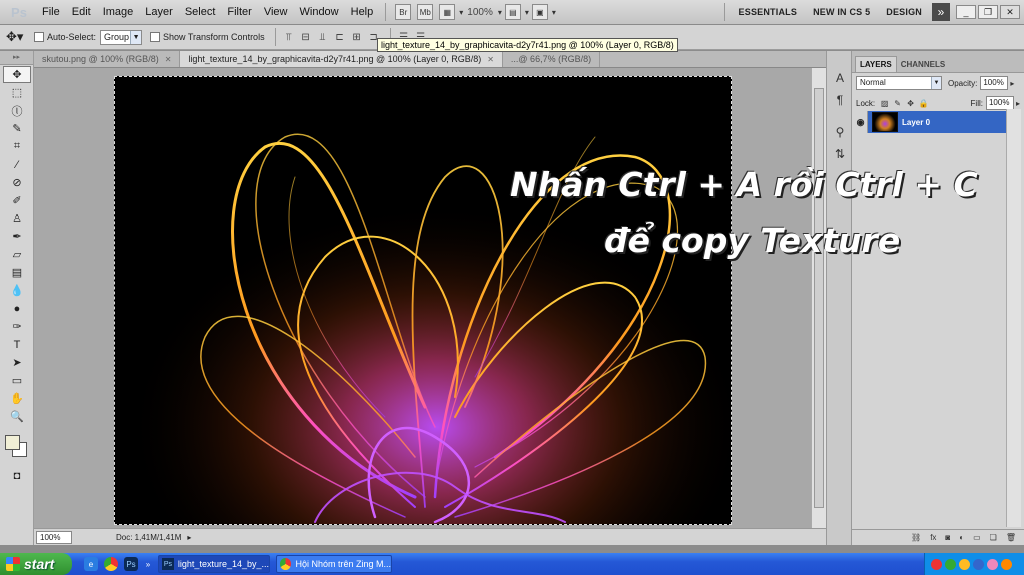 This screenshot has width=1024, height=575. Describe the element at coordinates (200, 12) in the screenshot. I see `menu-select: Select` at that location.